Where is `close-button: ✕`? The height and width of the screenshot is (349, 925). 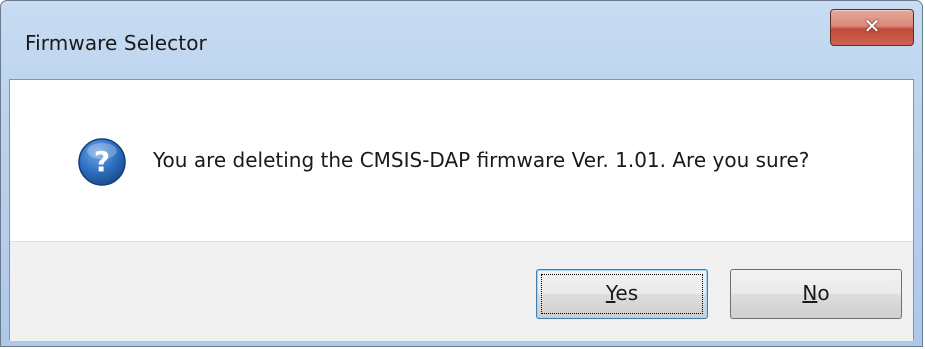
close-button: ✕ is located at coordinates (872, 27).